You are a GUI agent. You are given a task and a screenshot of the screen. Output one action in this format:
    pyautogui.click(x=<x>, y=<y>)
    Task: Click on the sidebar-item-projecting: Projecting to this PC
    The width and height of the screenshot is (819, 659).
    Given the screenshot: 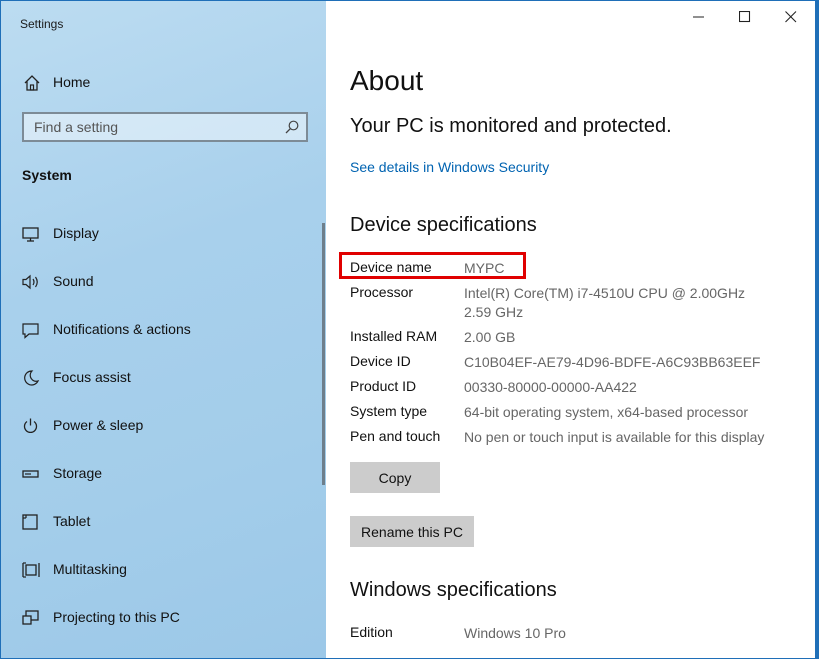 What is the action you would take?
    pyautogui.click(x=160, y=618)
    